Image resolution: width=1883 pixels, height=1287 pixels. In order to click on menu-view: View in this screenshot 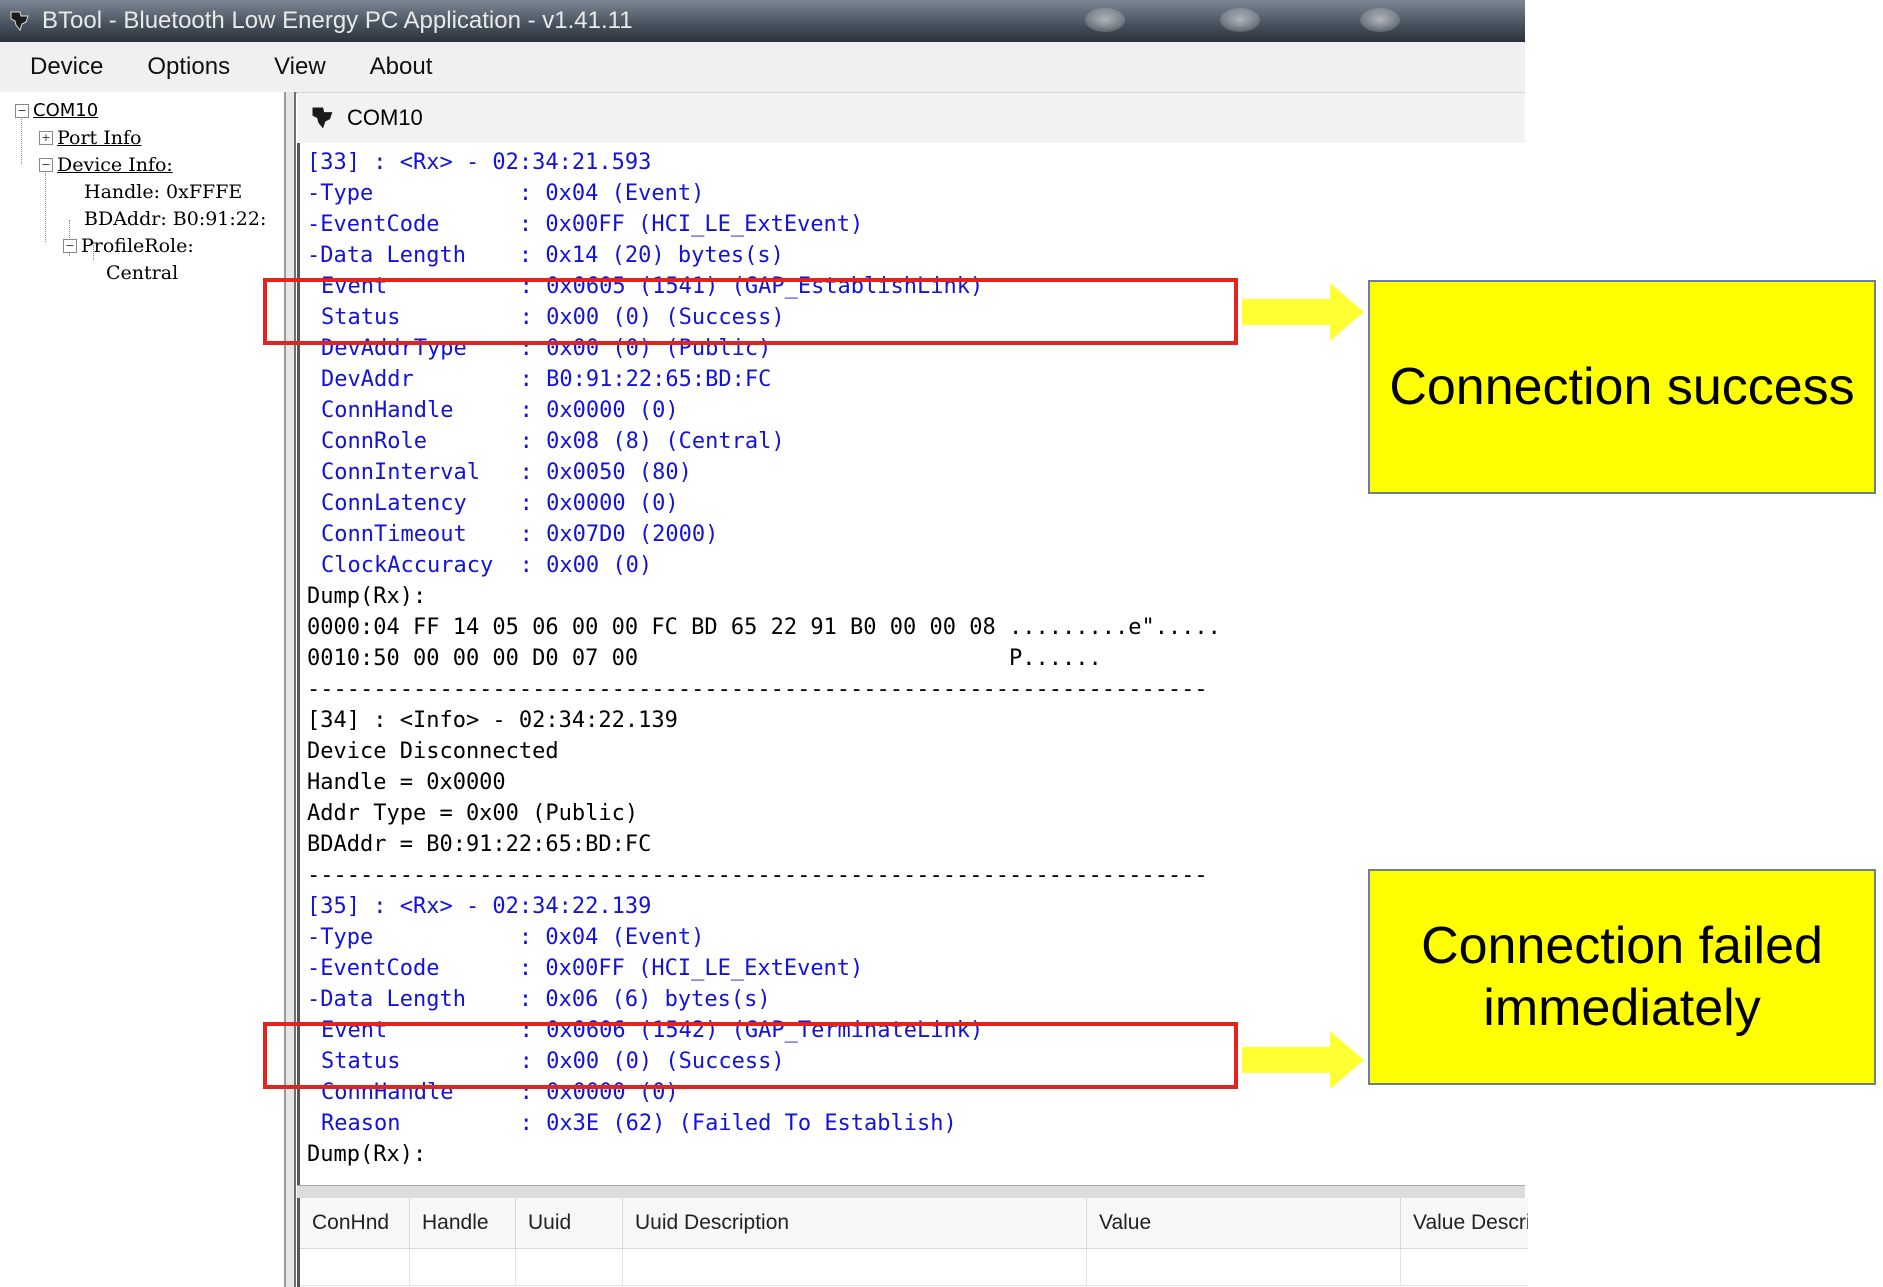, I will do `click(301, 67)`.